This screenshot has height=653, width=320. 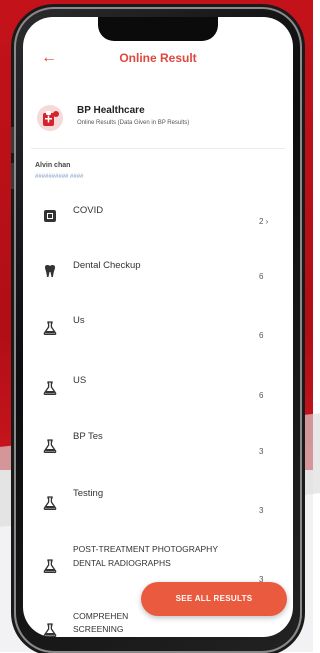 What do you see at coordinates (158, 275) in the screenshot?
I see `list-item: Dental Checkup 6` at bounding box center [158, 275].